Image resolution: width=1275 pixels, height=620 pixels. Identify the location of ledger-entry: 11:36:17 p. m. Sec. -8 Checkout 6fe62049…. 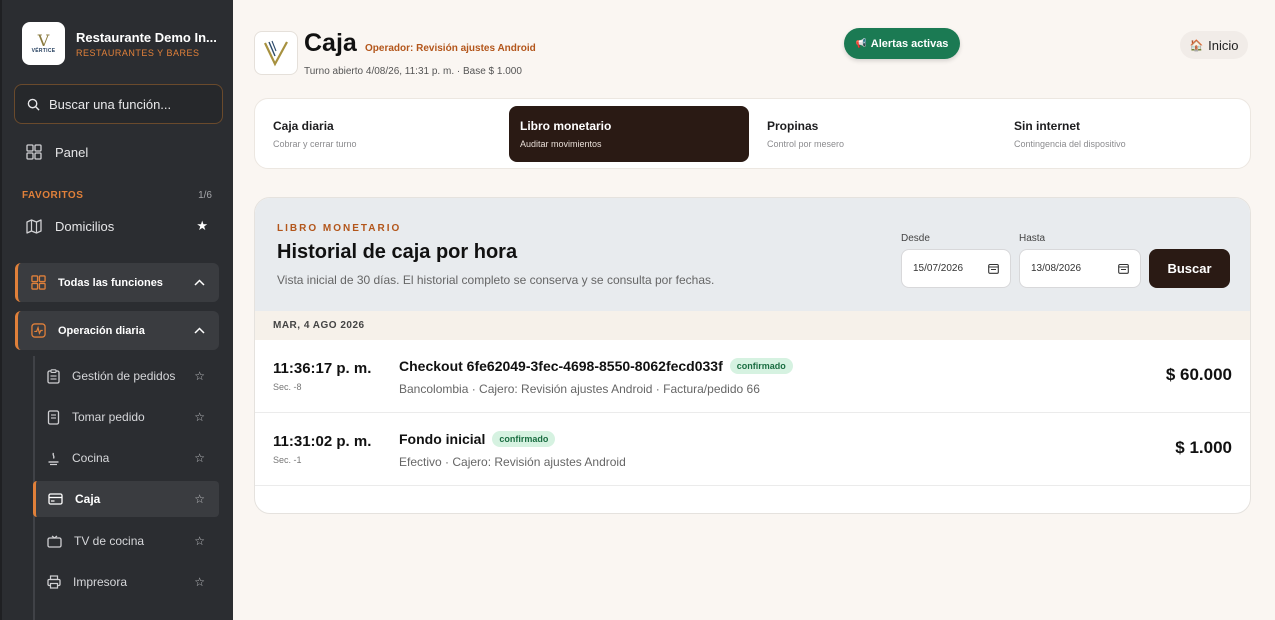
(752, 376).